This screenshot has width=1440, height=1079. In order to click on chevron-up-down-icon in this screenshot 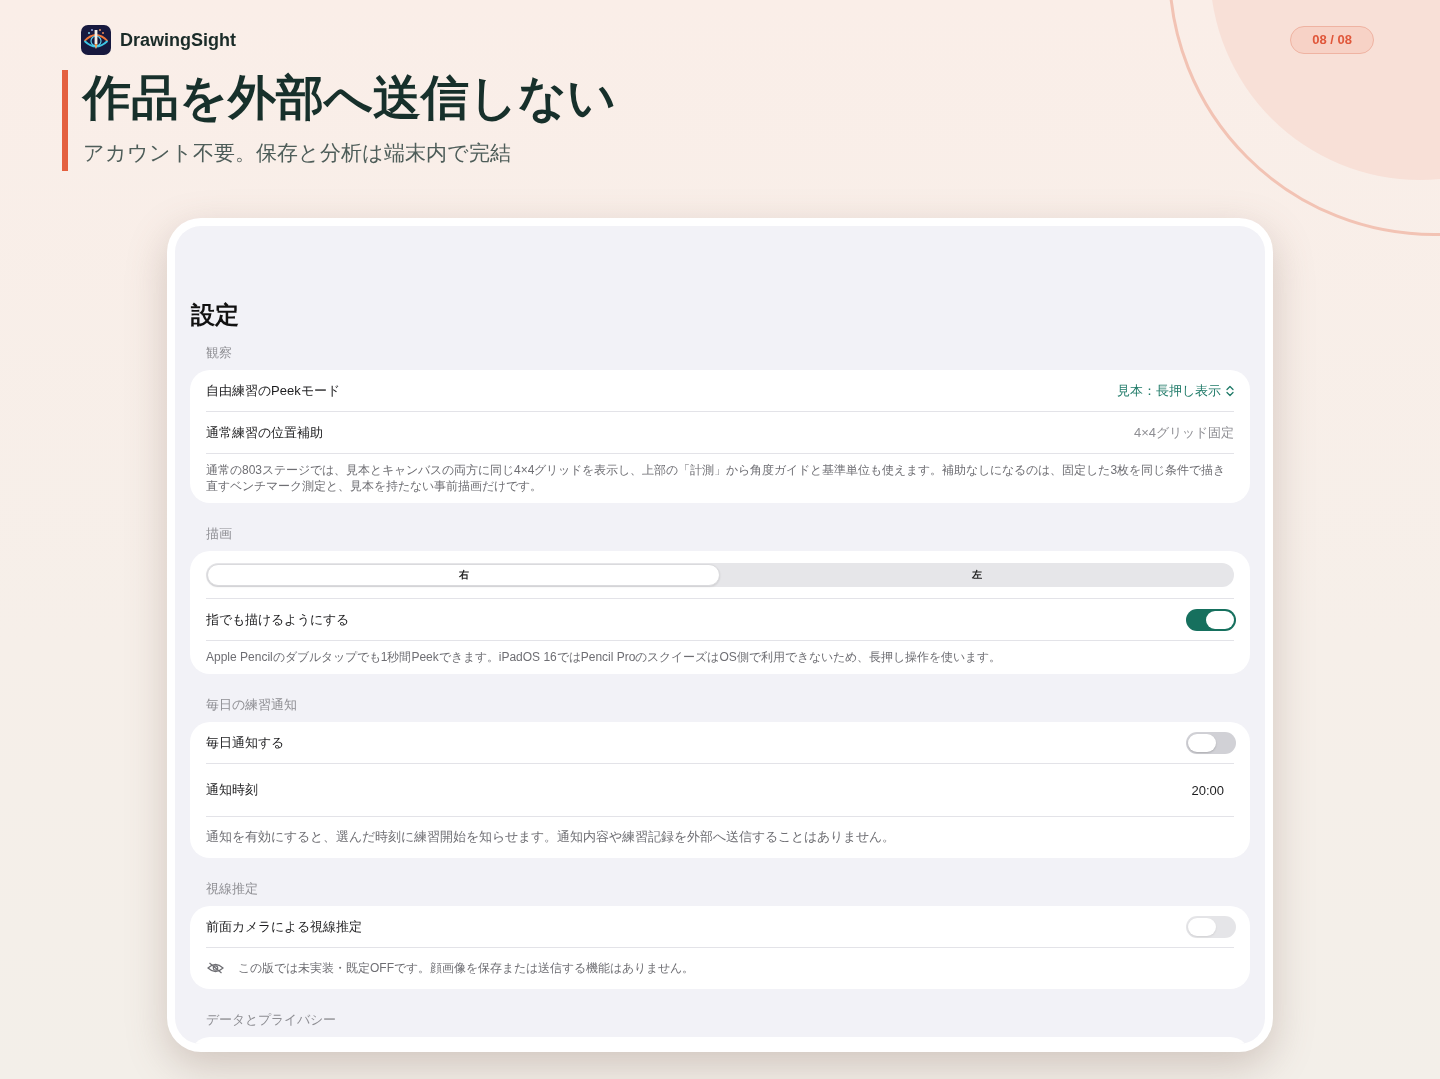, I will do `click(1230, 390)`.